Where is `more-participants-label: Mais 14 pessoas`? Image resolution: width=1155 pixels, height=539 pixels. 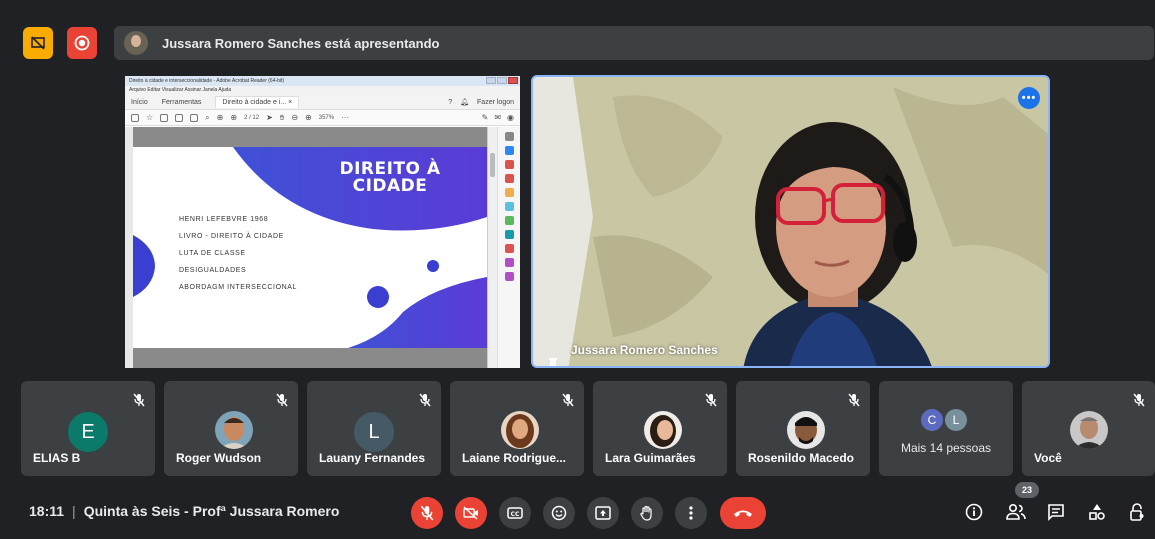
more-participants-label: Mais 14 pessoas is located at coordinates (946, 448).